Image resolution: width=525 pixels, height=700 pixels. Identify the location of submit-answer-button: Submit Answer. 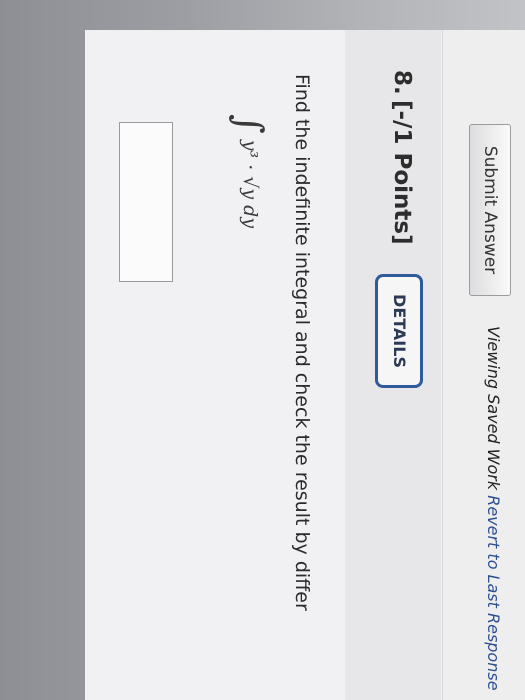
(490, 210).